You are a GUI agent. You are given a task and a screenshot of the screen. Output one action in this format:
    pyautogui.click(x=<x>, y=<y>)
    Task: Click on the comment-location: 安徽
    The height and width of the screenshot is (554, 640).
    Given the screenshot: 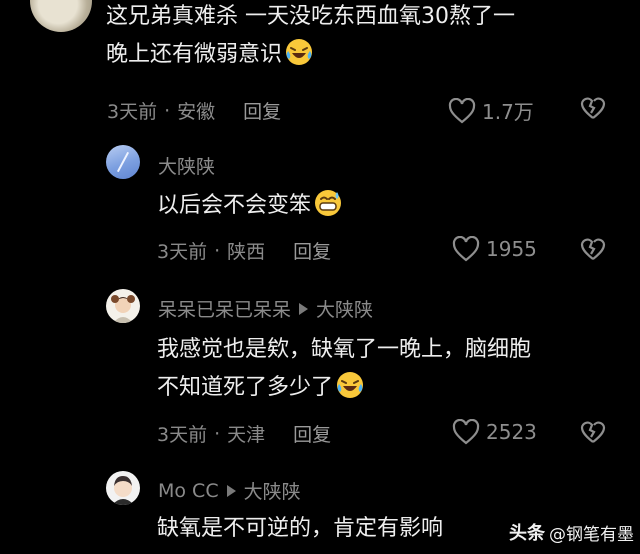 What is the action you would take?
    pyautogui.click(x=196, y=112)
    